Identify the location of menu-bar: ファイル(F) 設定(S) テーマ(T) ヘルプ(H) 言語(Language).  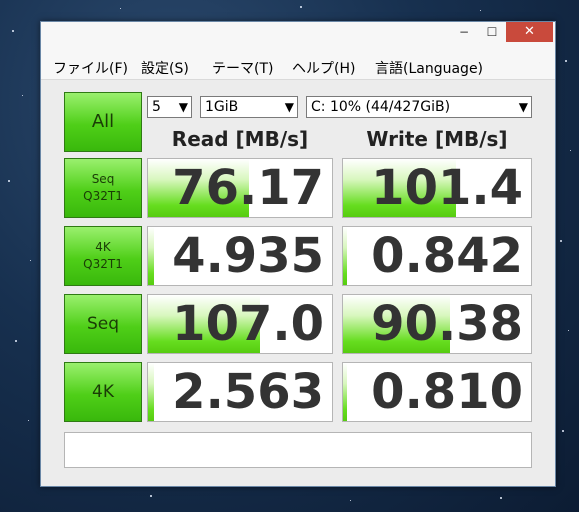
(298, 67).